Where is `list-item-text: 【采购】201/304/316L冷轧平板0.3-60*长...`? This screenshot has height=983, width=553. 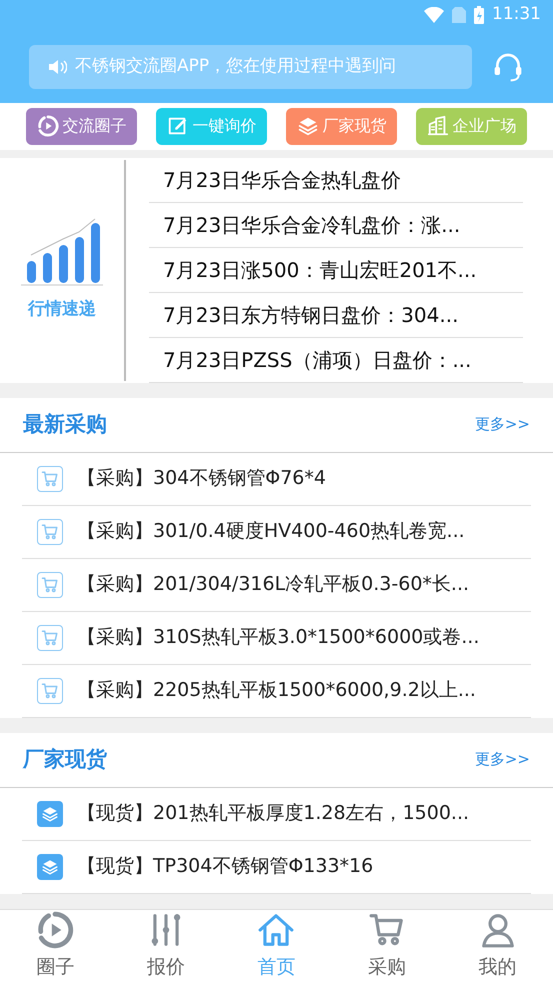
list-item-text: 【采购】201/304/316L冷轧平板0.3-60*长... is located at coordinates (273, 585).